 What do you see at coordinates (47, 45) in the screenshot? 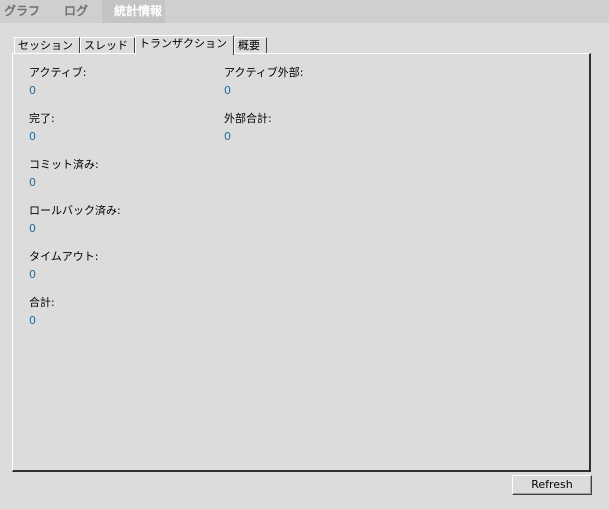
I see `tab-sessions: セッション` at bounding box center [47, 45].